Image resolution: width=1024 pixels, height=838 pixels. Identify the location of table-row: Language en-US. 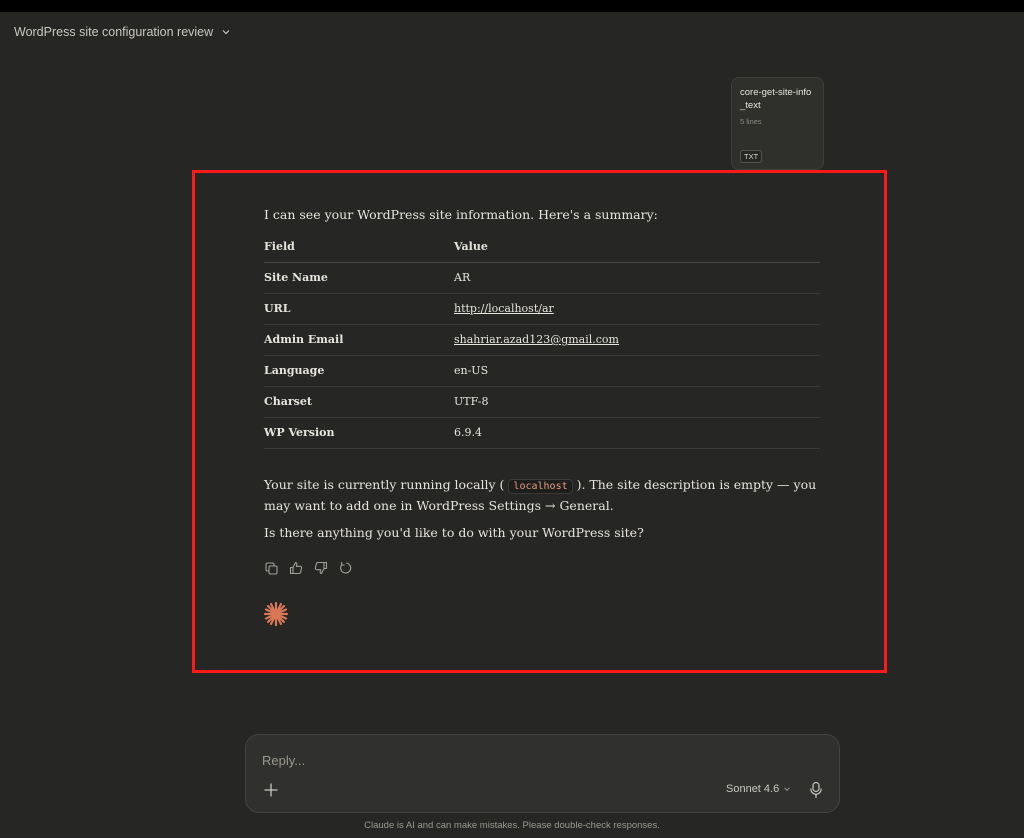
(542, 371).